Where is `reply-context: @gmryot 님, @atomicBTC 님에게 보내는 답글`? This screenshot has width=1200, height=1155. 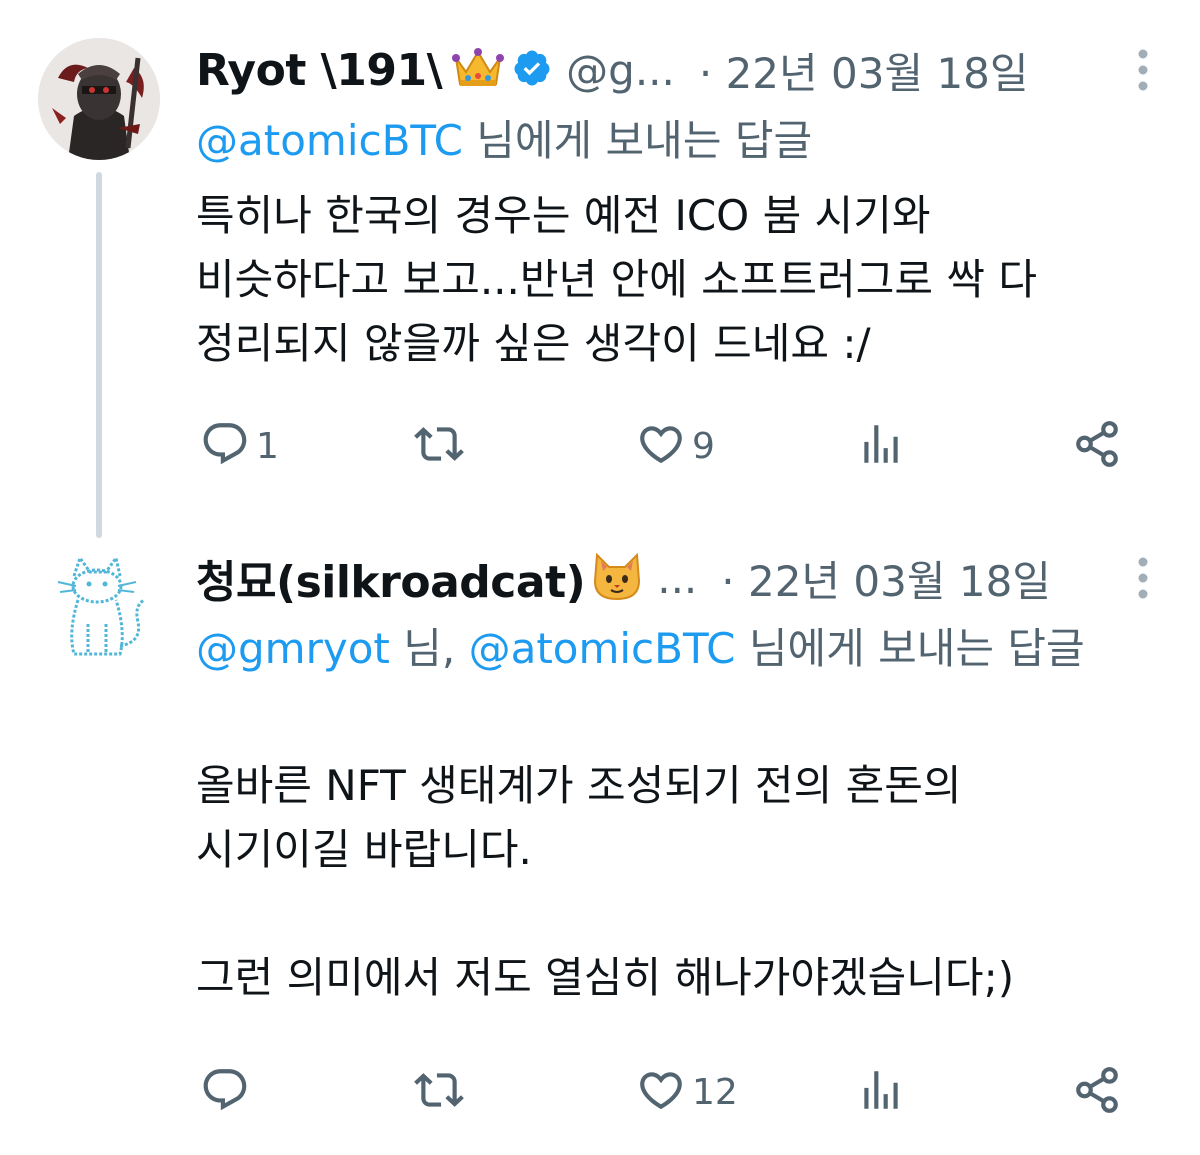 reply-context: @gmryot 님, @atomicBTC 님에게 보내는 답글 is located at coordinates (666, 649).